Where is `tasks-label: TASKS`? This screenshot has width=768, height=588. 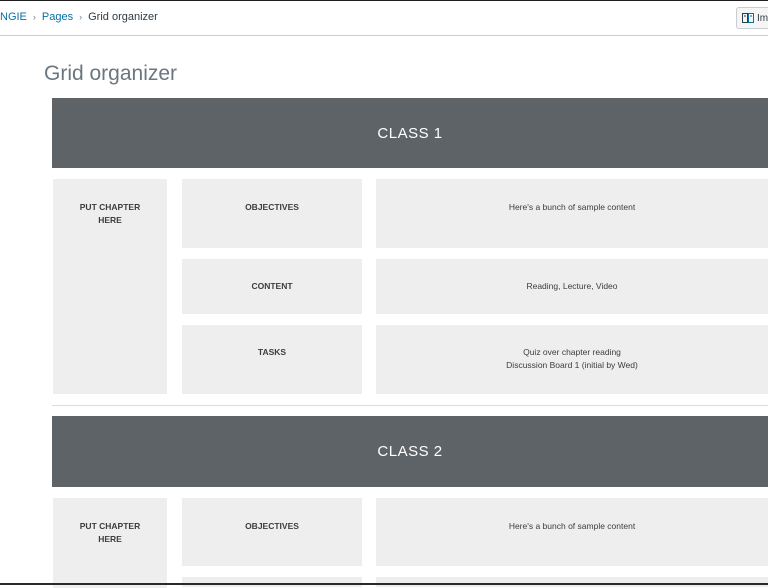 tasks-label: TASKS is located at coordinates (272, 352).